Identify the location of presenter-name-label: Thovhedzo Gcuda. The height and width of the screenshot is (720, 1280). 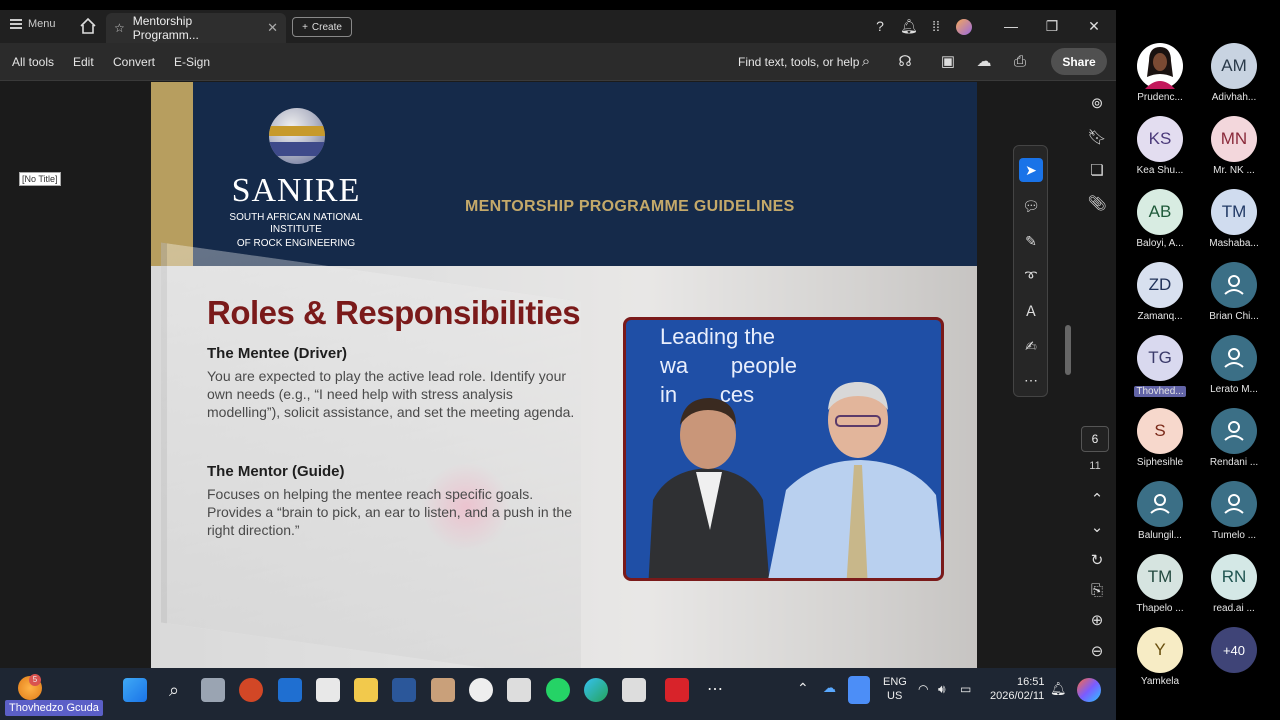
(54, 708).